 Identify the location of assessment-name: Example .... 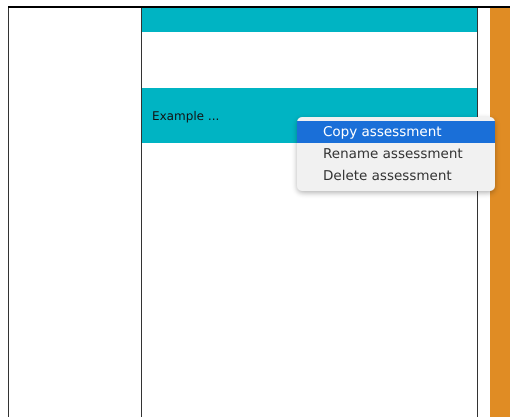
(186, 115).